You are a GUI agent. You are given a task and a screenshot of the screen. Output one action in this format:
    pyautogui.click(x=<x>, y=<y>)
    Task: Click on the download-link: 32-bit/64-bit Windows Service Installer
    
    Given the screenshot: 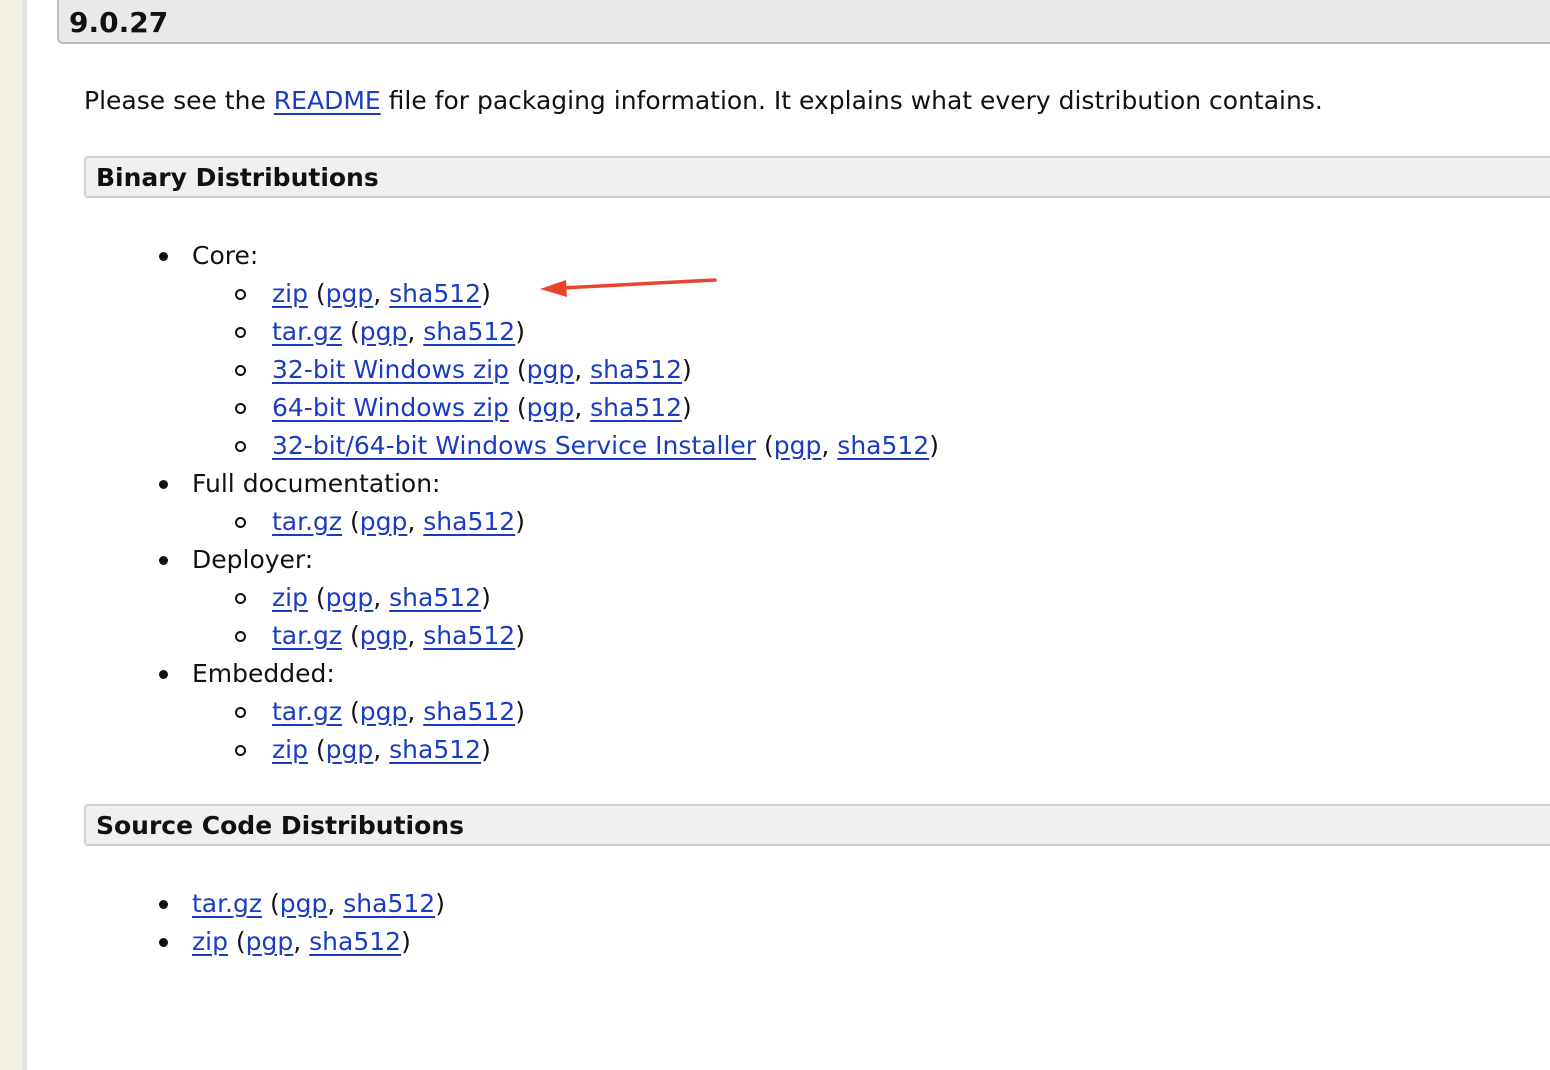 What is the action you would take?
    pyautogui.click(x=514, y=445)
    